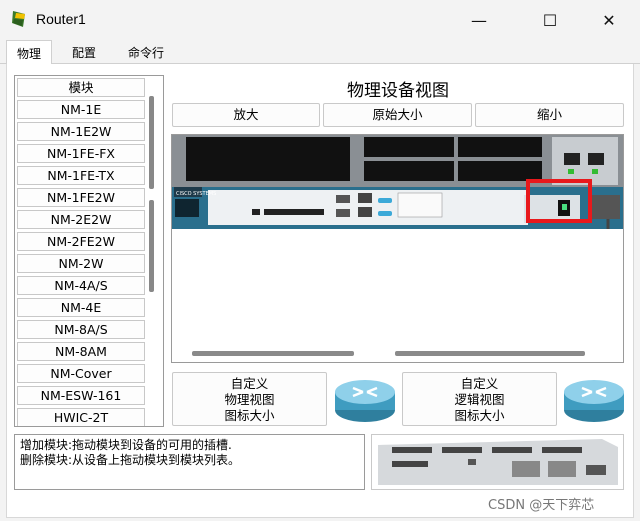 This screenshot has width=640, height=521. Describe the element at coordinates (81, 373) in the screenshot. I see `module-item-nm-cover: NM-Cover` at that location.